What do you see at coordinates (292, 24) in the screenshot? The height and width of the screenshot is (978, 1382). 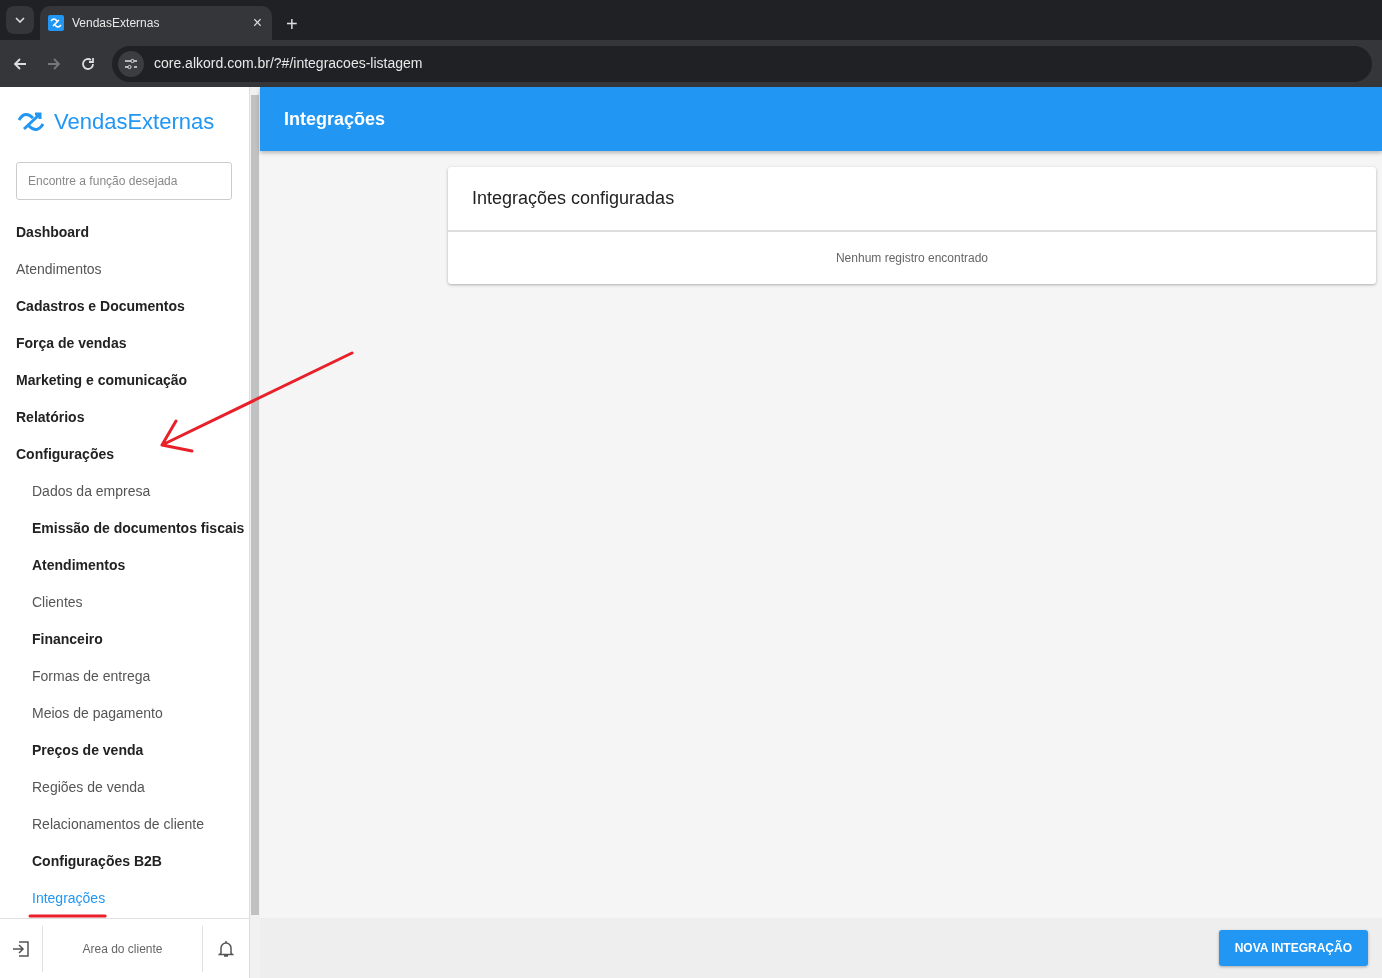 I see `new-tab-button: +` at bounding box center [292, 24].